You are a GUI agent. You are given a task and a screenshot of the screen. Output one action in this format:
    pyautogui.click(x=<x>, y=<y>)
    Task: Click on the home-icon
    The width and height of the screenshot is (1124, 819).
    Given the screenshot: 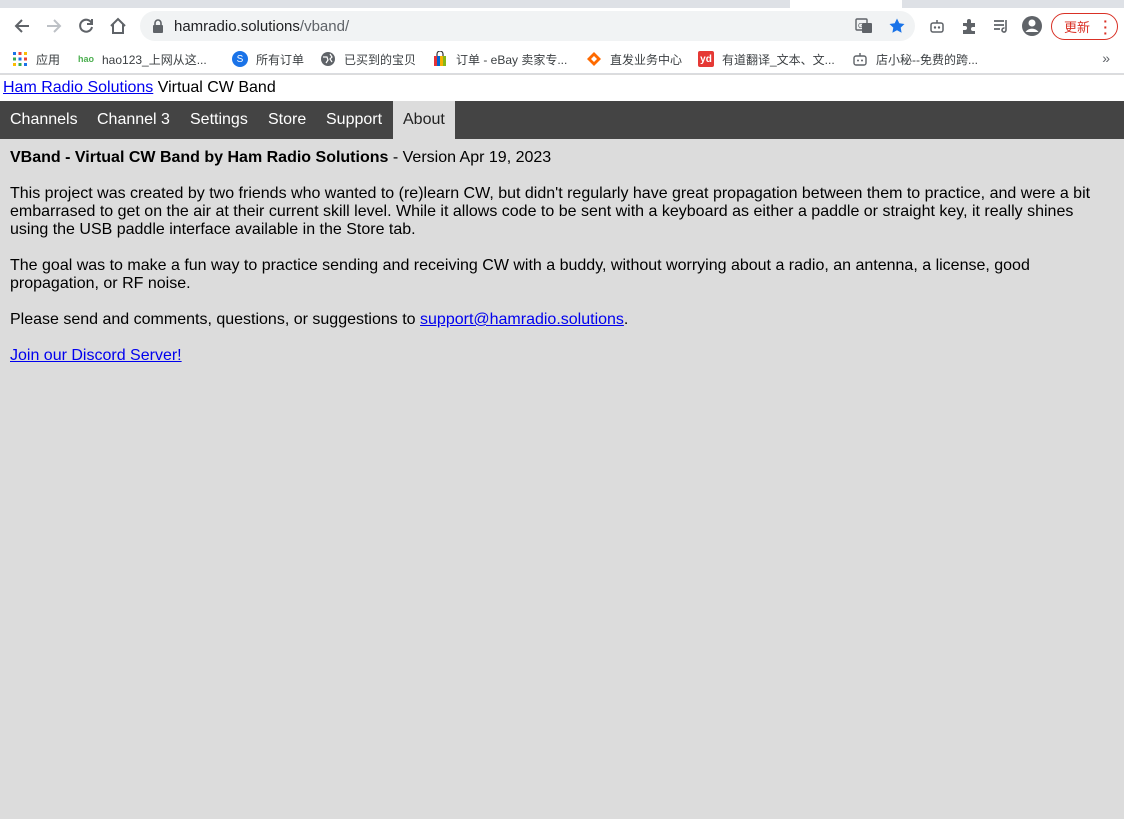 What is the action you would take?
    pyautogui.click(x=118, y=26)
    